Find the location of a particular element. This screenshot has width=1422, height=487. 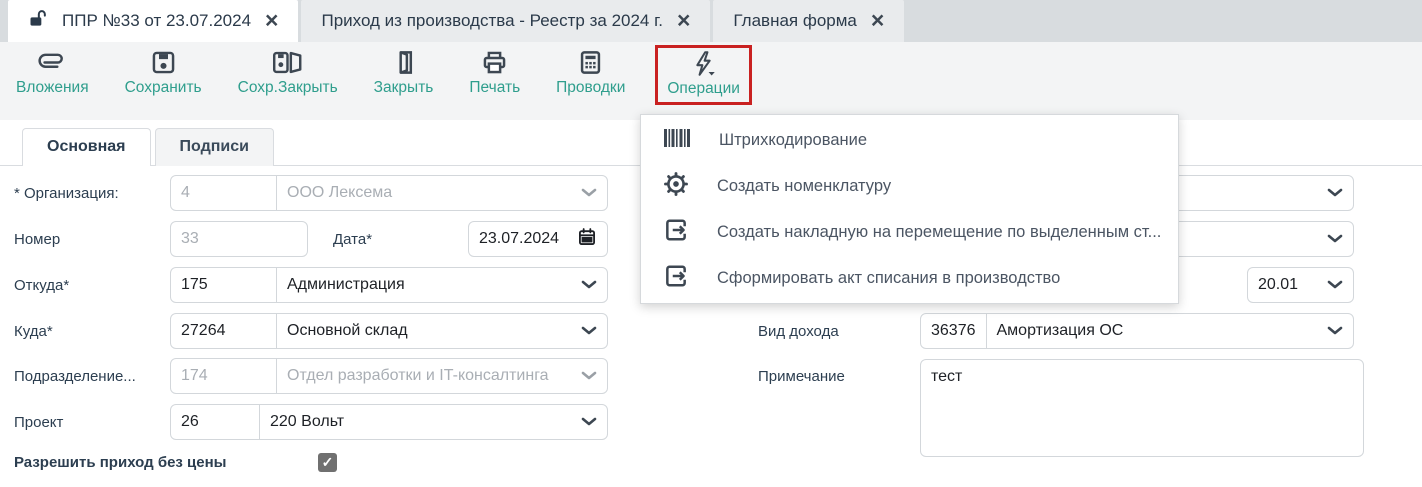

barcode-icon is located at coordinates (677, 140).